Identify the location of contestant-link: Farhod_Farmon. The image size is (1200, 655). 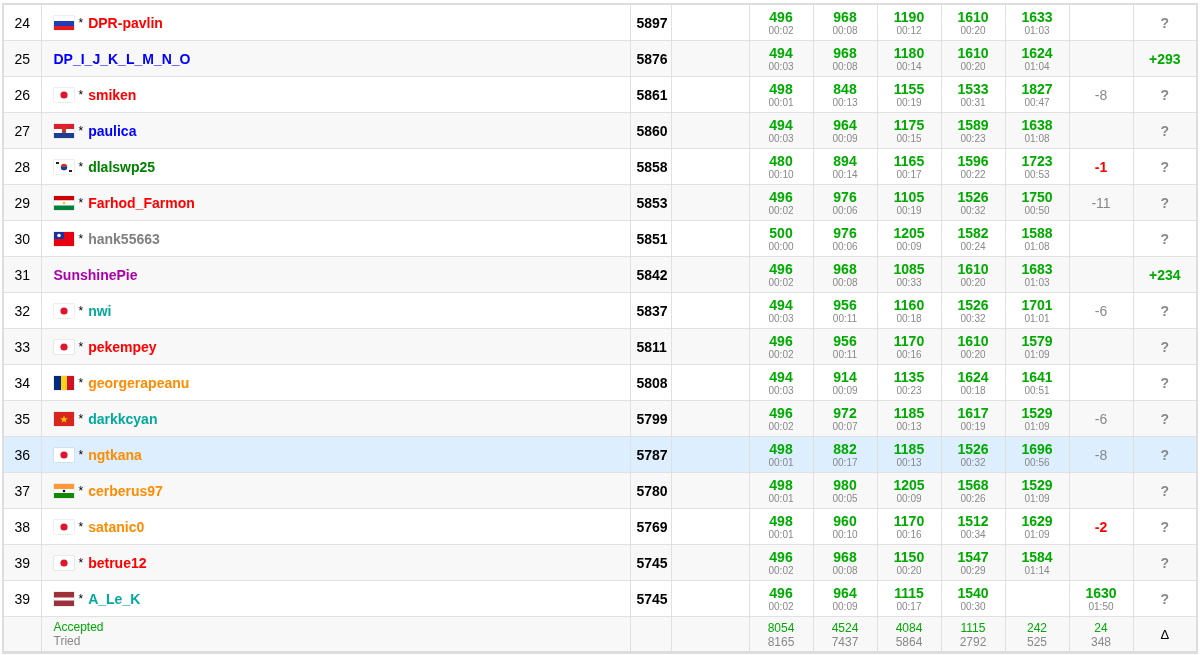
(141, 202).